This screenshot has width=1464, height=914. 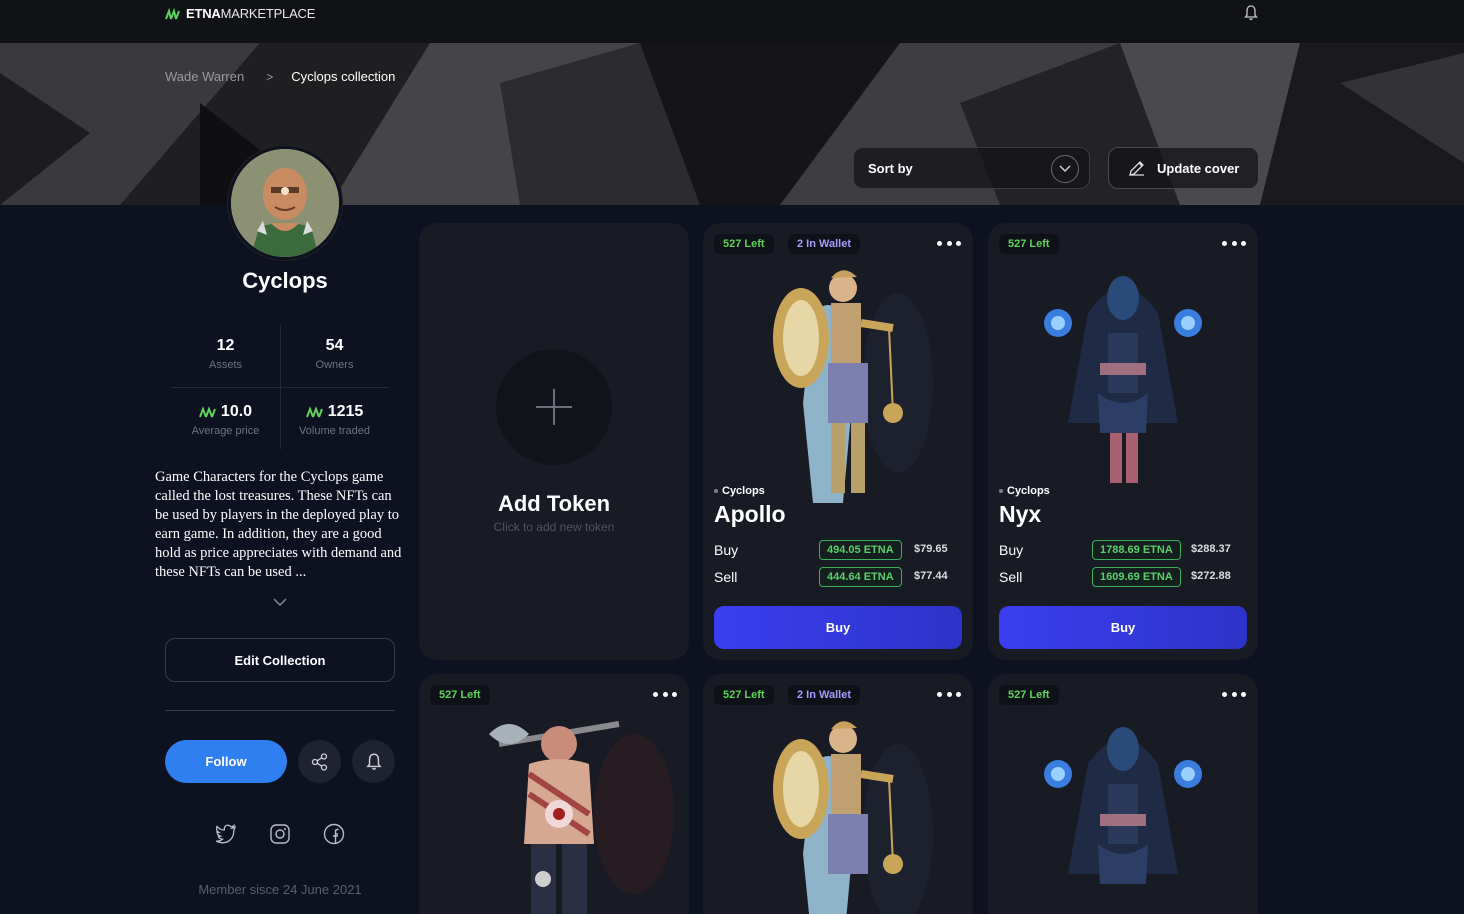 I want to click on add-token-card: Add Token Click to add new token, so click(x=554, y=441).